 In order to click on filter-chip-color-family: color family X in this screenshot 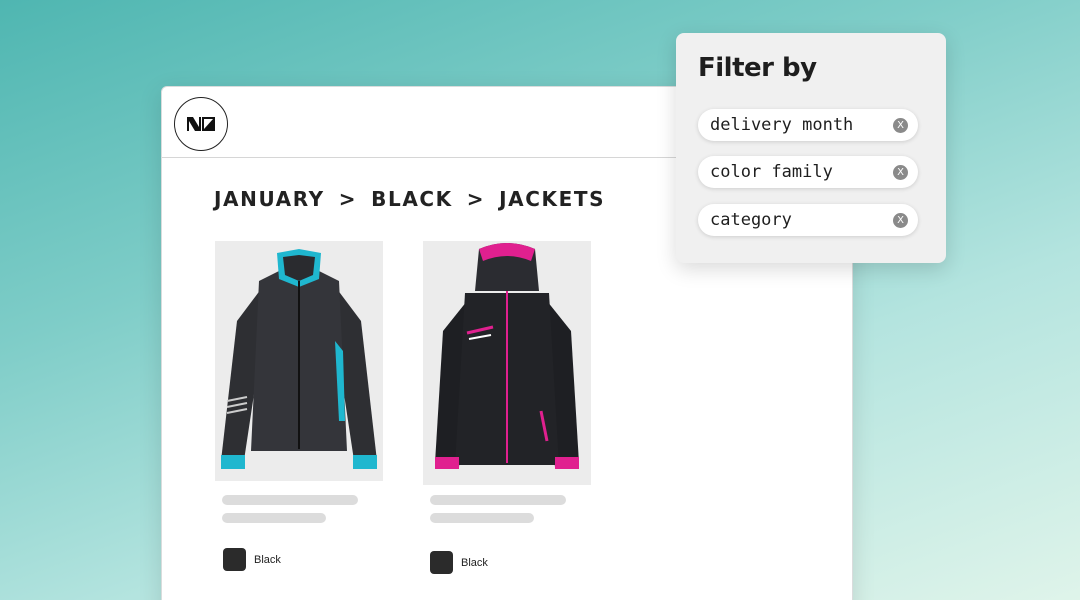, I will do `click(808, 172)`.